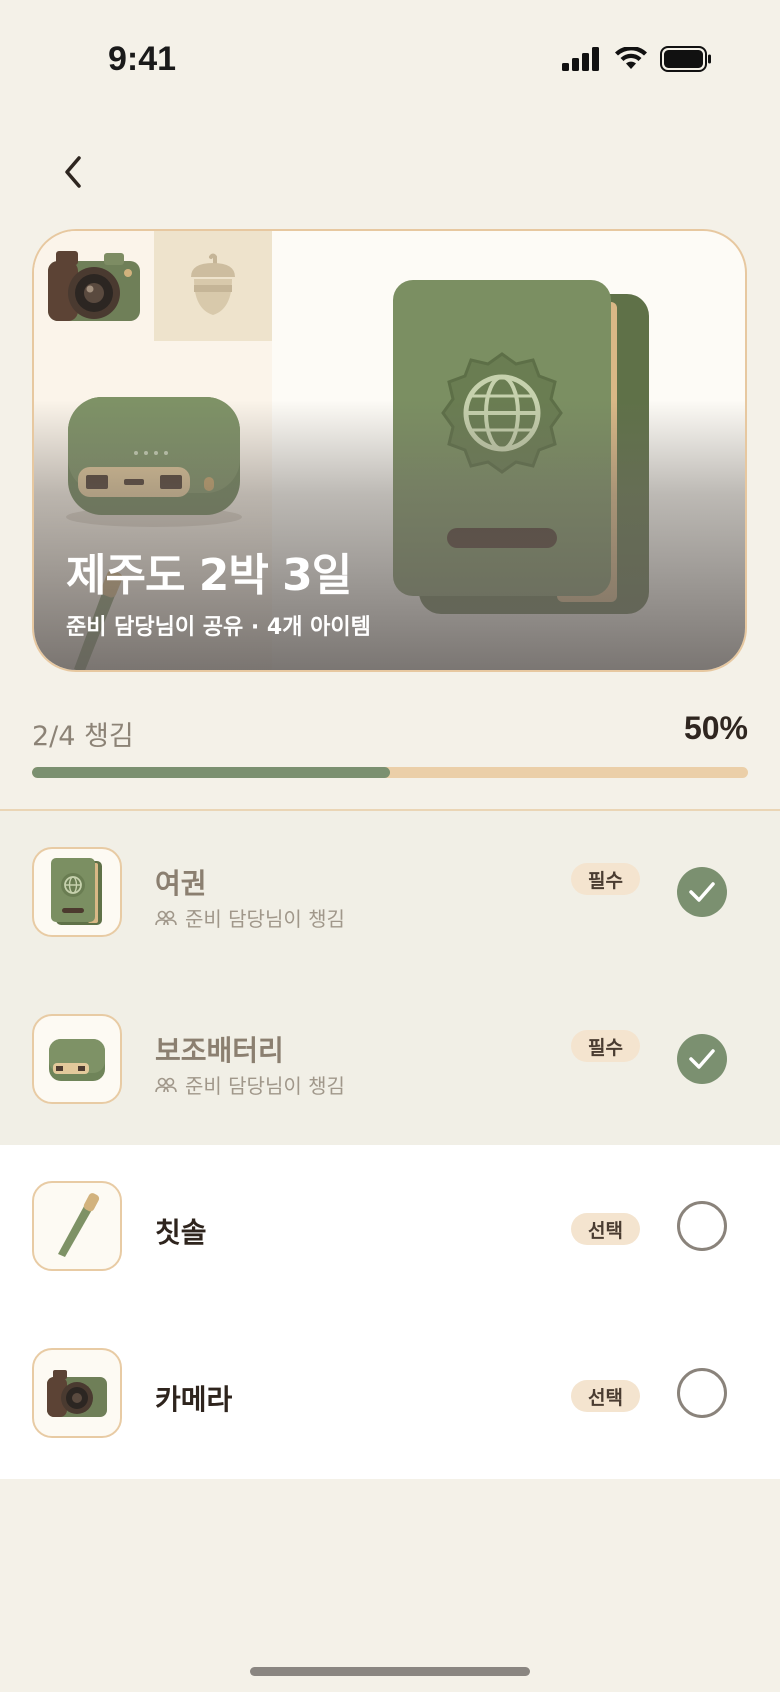 The width and height of the screenshot is (780, 1692). What do you see at coordinates (685, 59) in the screenshot?
I see `battery-icon` at bounding box center [685, 59].